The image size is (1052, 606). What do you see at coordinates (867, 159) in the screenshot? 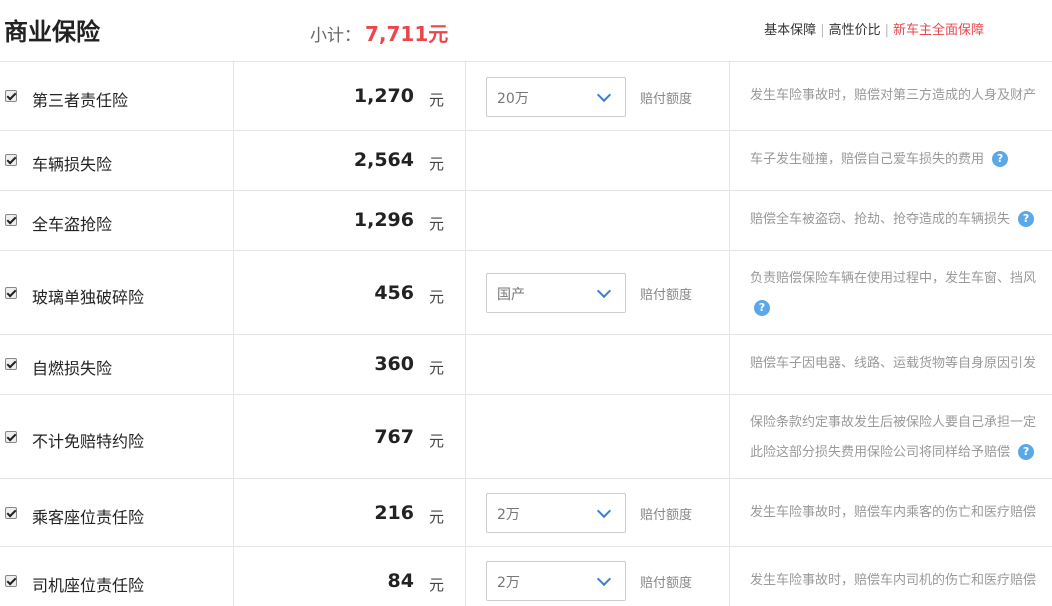
I see `description-text: 车子发生碰撞，赔偿自己爱车损失的费用` at bounding box center [867, 159].